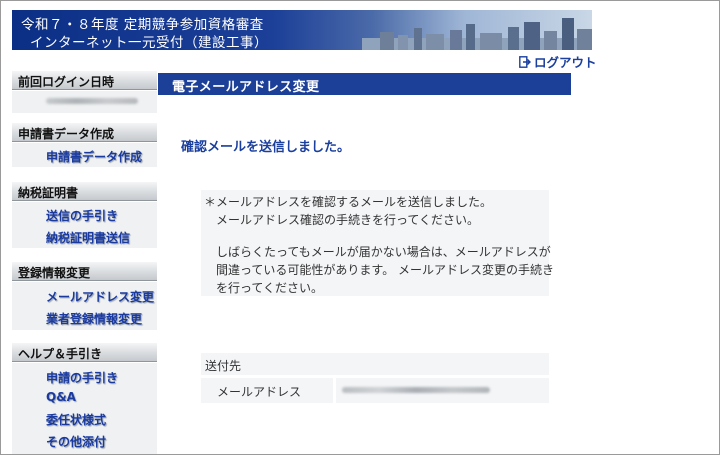 The width and height of the screenshot is (720, 455). Describe the element at coordinates (84, 352) in the screenshot. I see `sidebar-heading-help: ヘルプ＆手引き` at that location.